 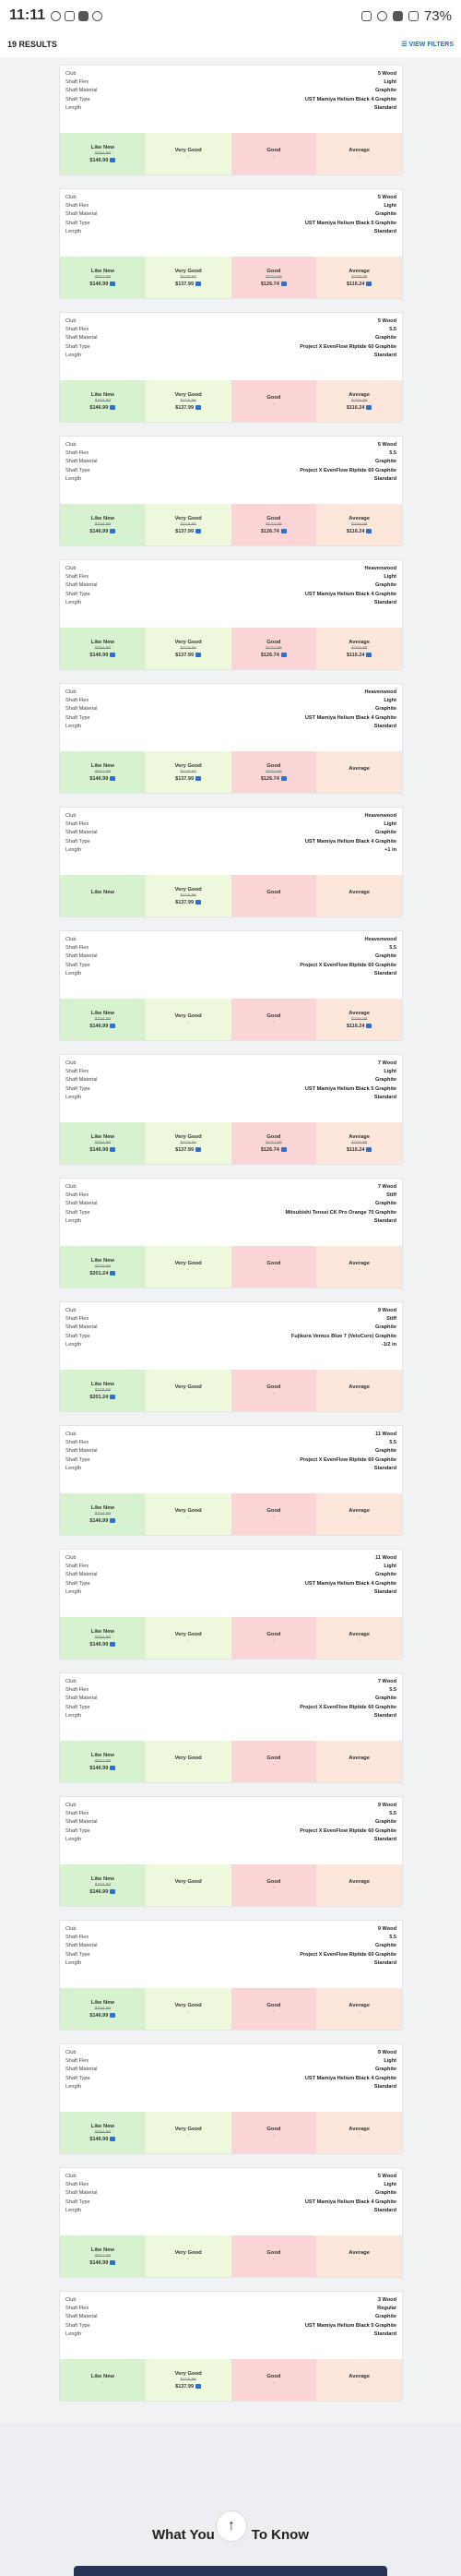 I want to click on view-filters-button: ☰ VIEW FILTERS, so click(x=428, y=45).